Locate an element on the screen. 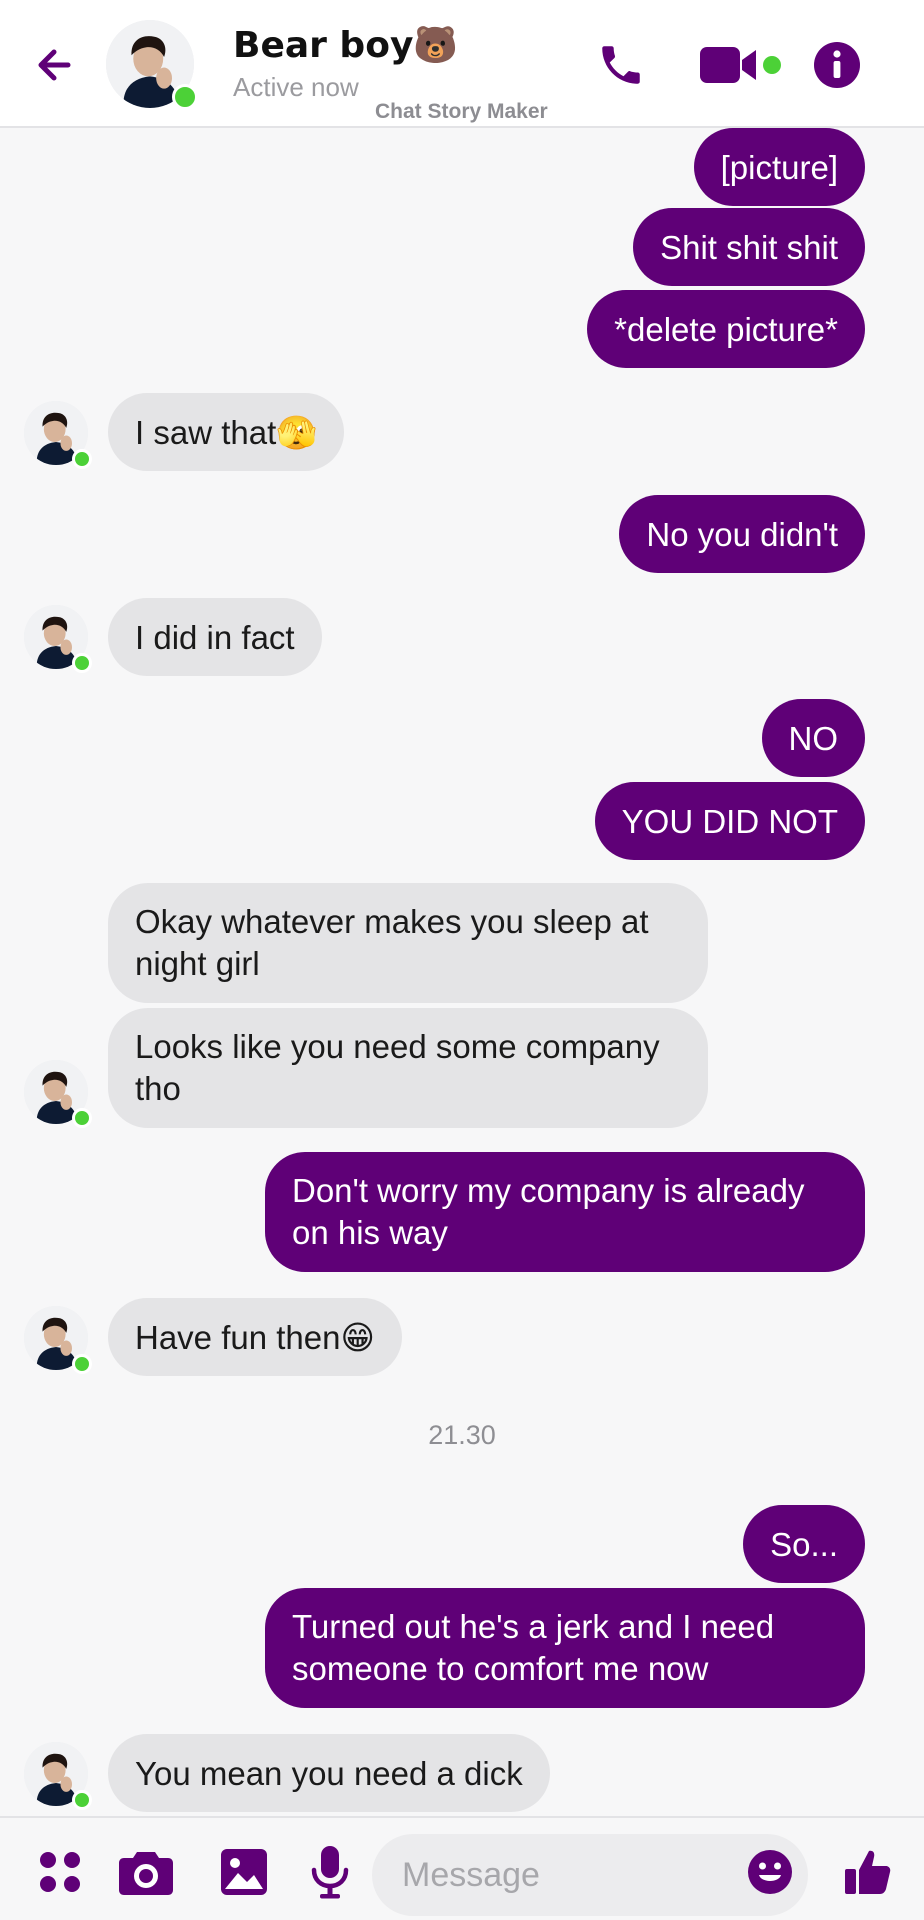 The width and height of the screenshot is (924, 1920). sent-message: YOU DID NOT is located at coordinates (729, 821).